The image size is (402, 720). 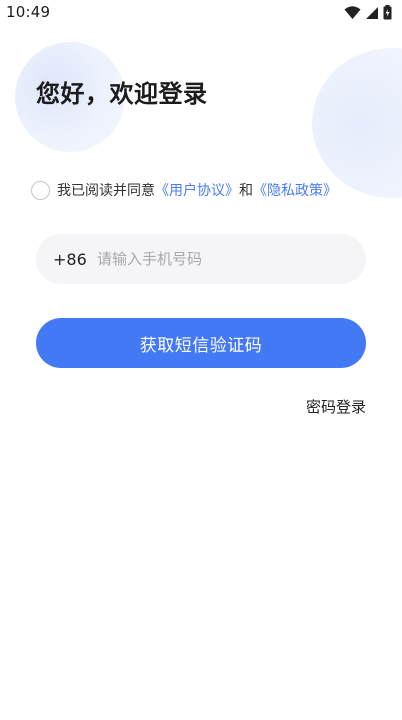 What do you see at coordinates (336, 406) in the screenshot?
I see `password-login-link: 密码登录` at bounding box center [336, 406].